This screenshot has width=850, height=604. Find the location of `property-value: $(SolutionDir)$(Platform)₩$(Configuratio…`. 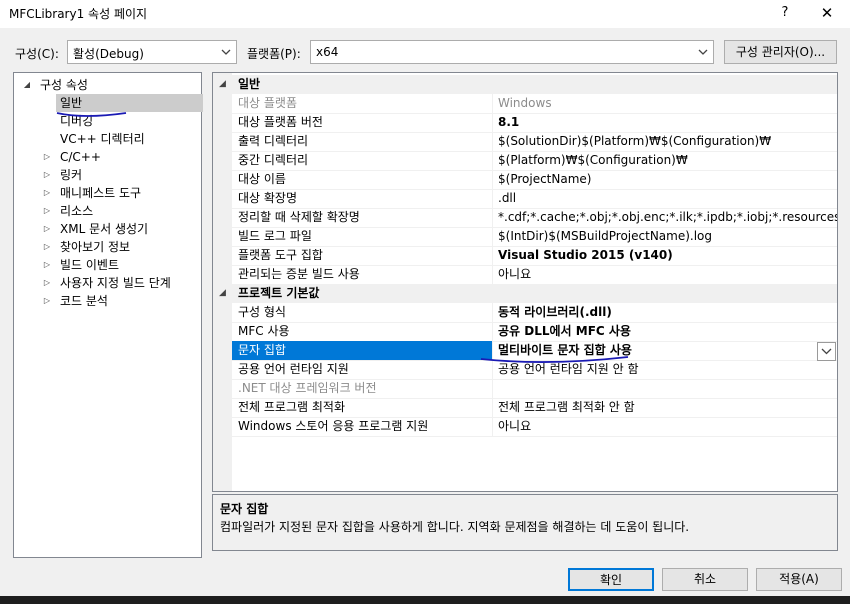

property-value: $(SolutionDir)$(Platform)₩$(Configuratio… is located at coordinates (635, 141).